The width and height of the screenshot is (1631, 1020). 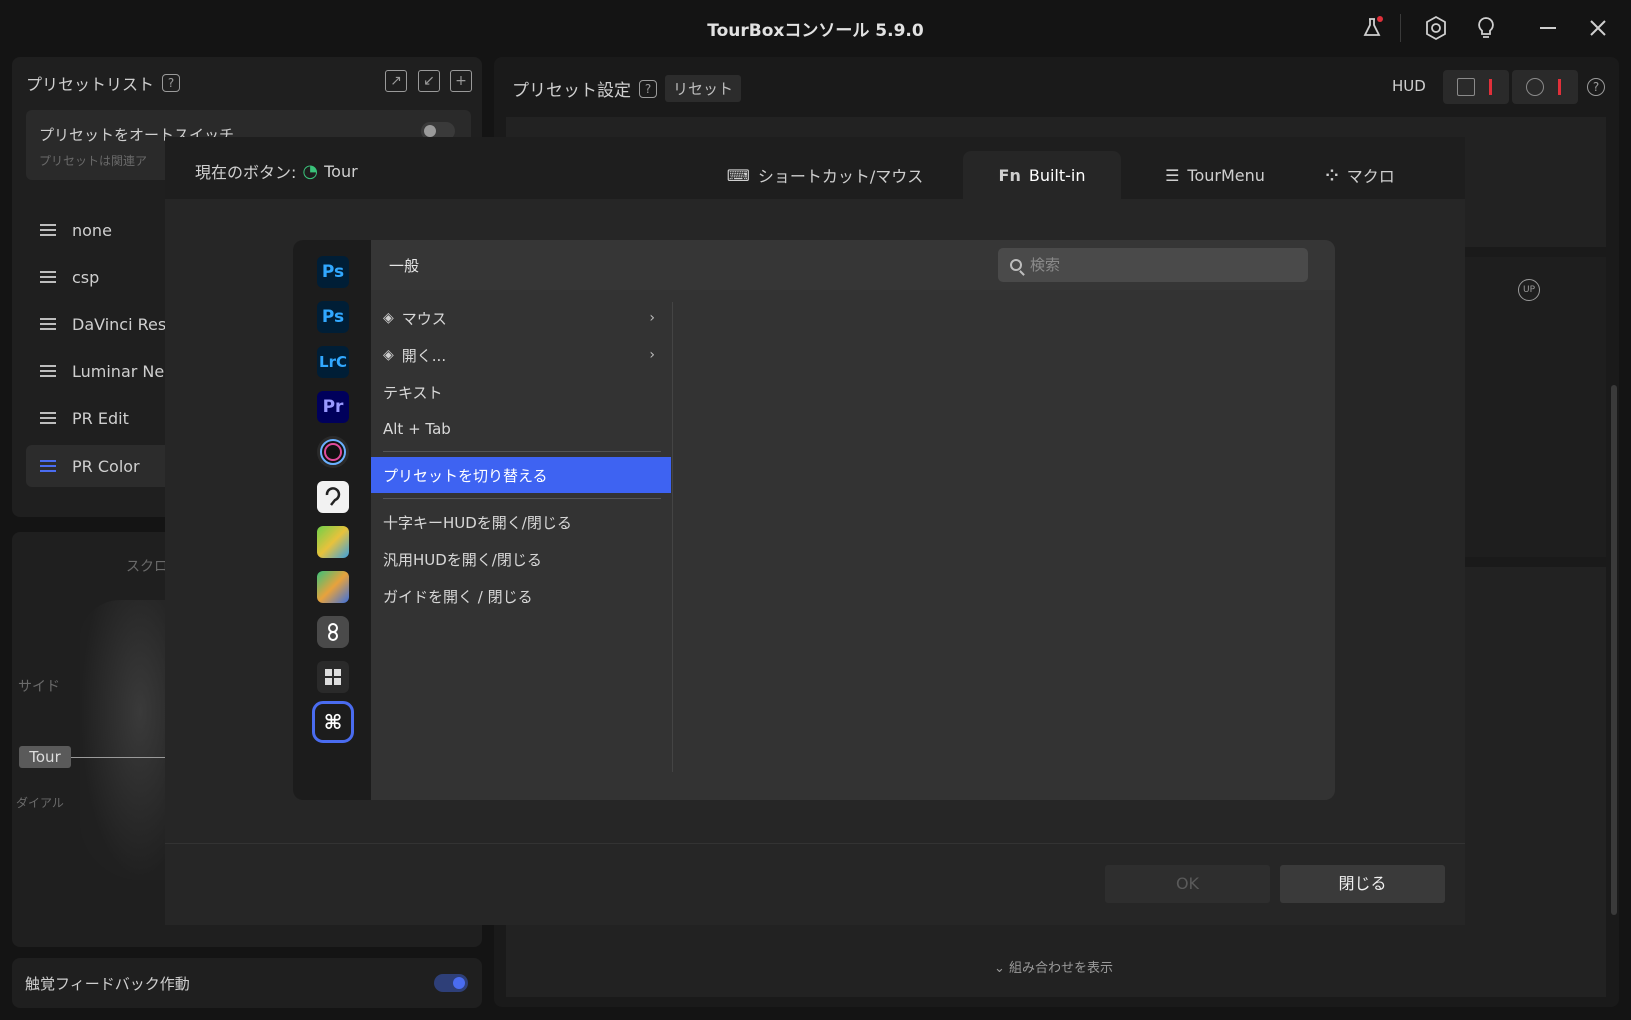 What do you see at coordinates (1598, 28) in the screenshot?
I see `close-window-icon` at bounding box center [1598, 28].